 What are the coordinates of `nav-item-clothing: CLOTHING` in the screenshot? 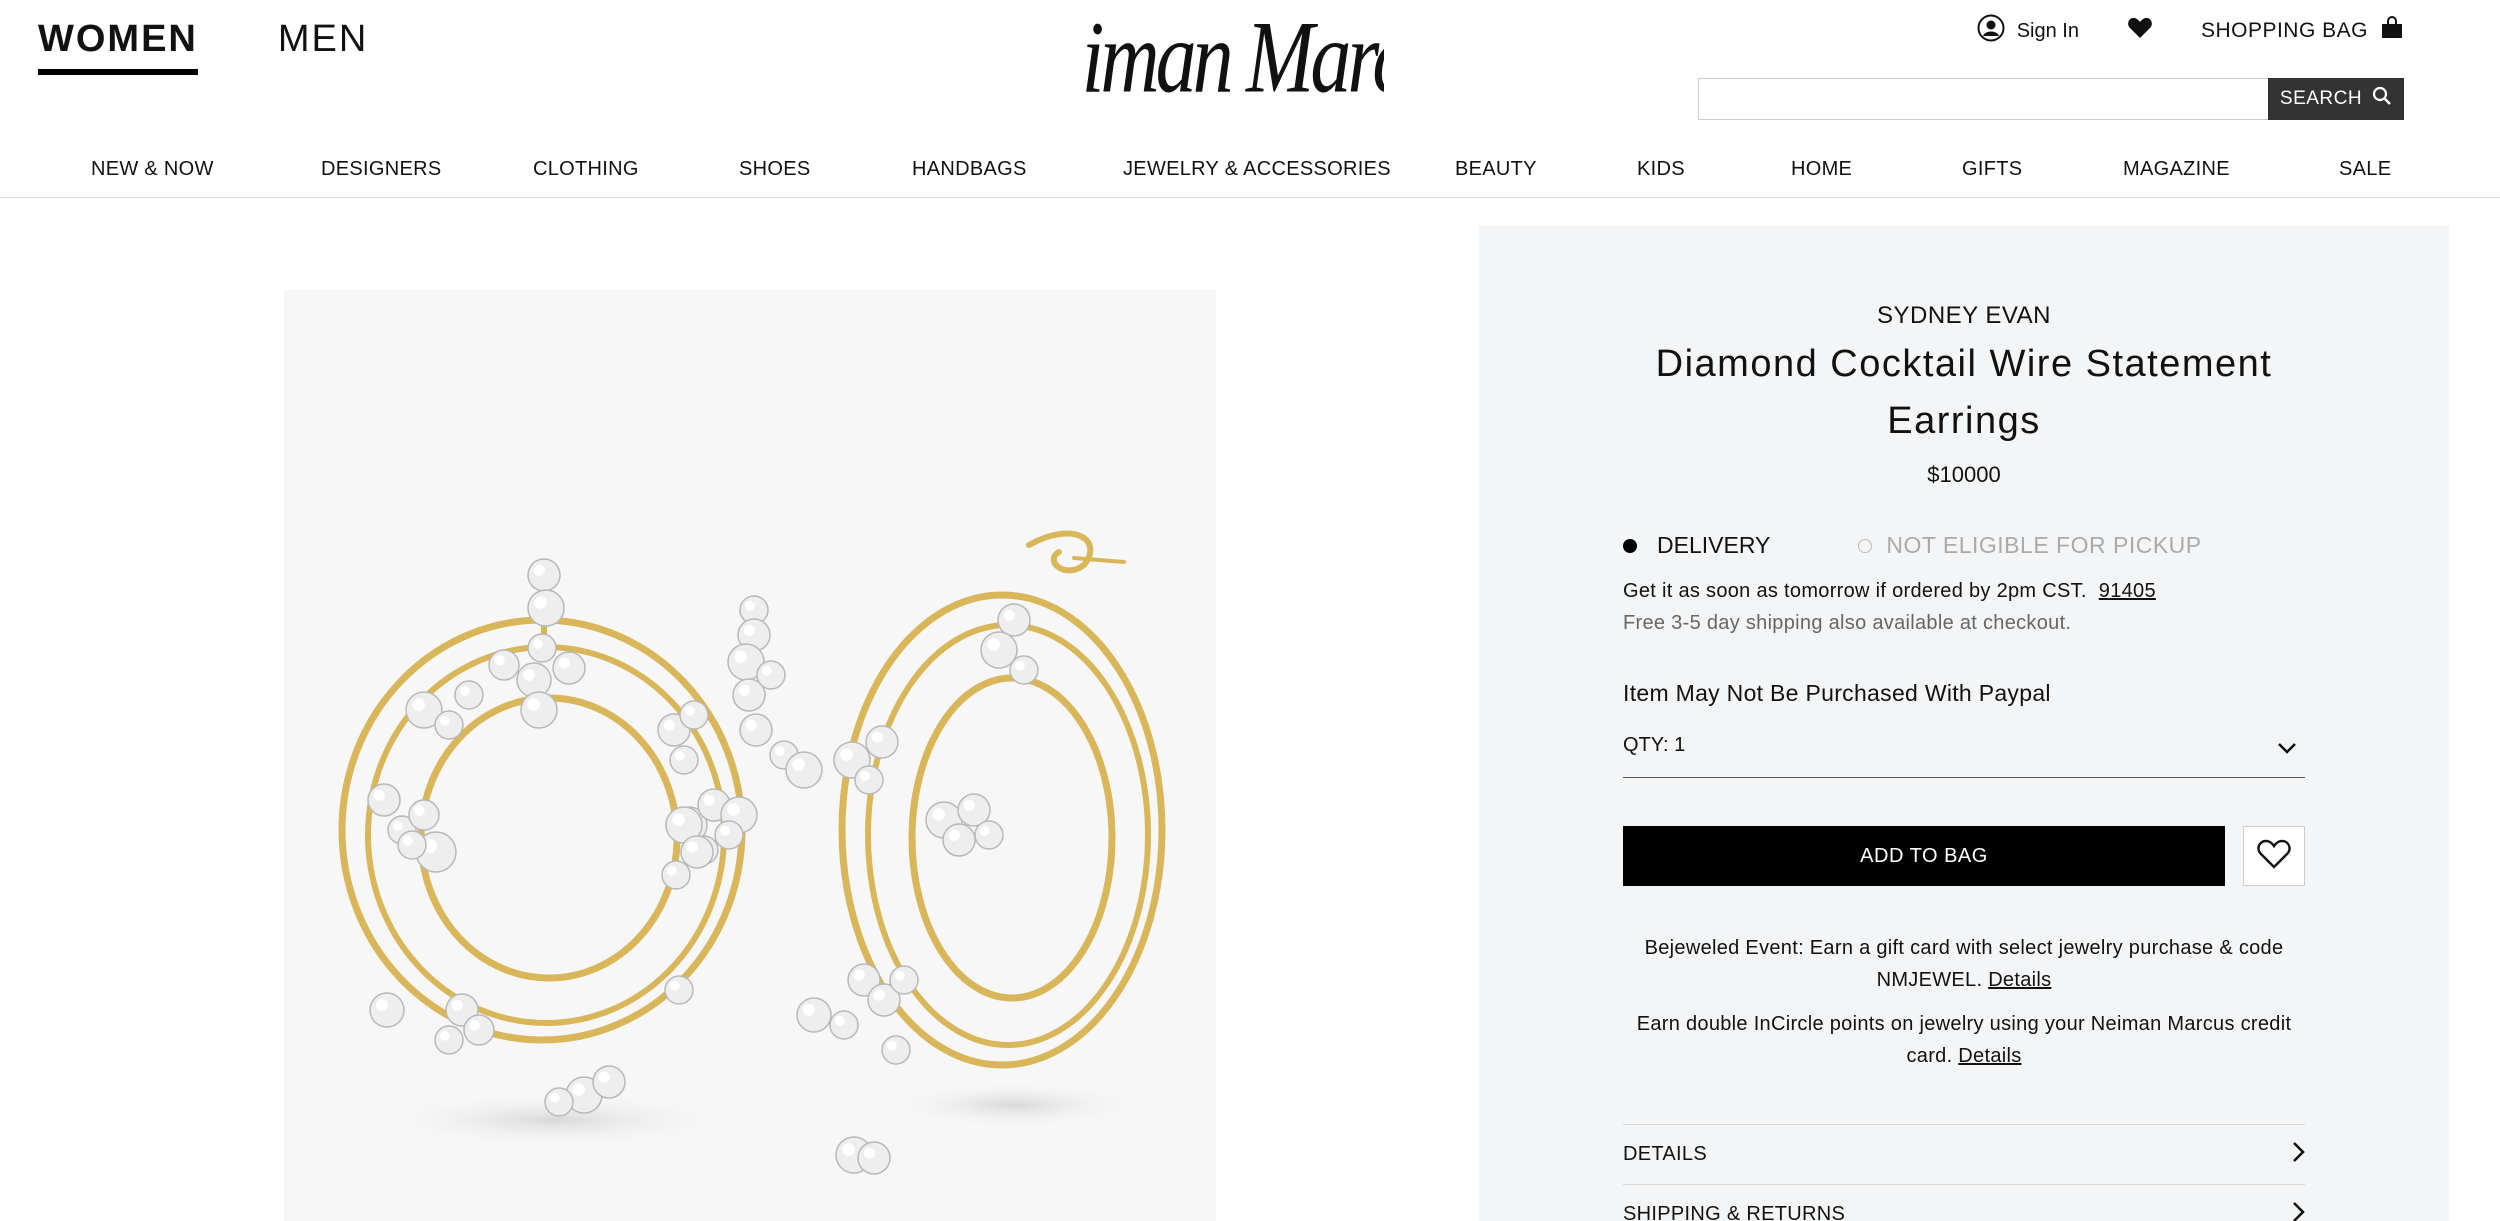 It's located at (586, 169).